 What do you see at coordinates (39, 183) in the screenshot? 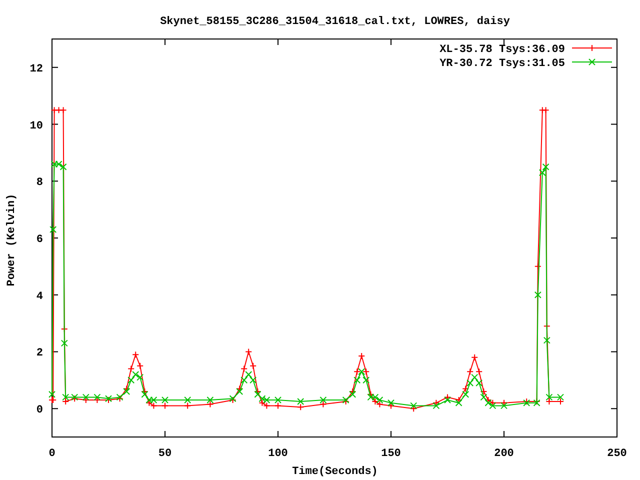
I see `y-tick-label: 8` at bounding box center [39, 183].